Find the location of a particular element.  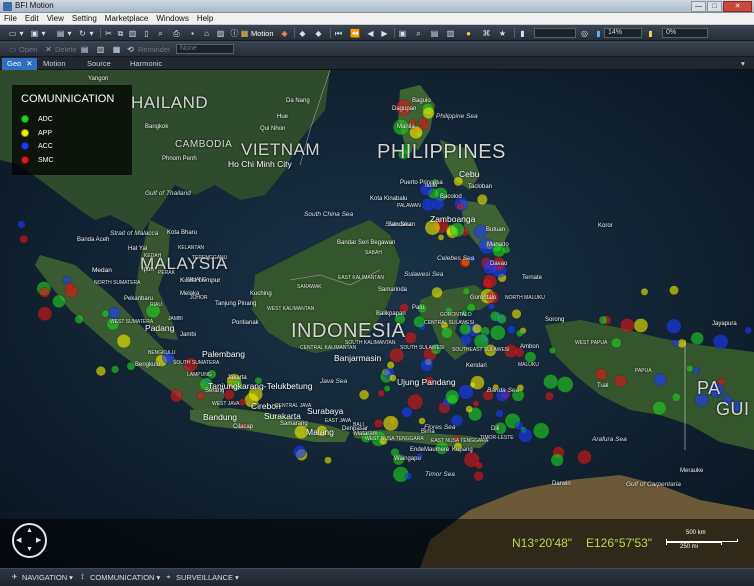

open-button: ▣ ▾ is located at coordinates (39, 33).